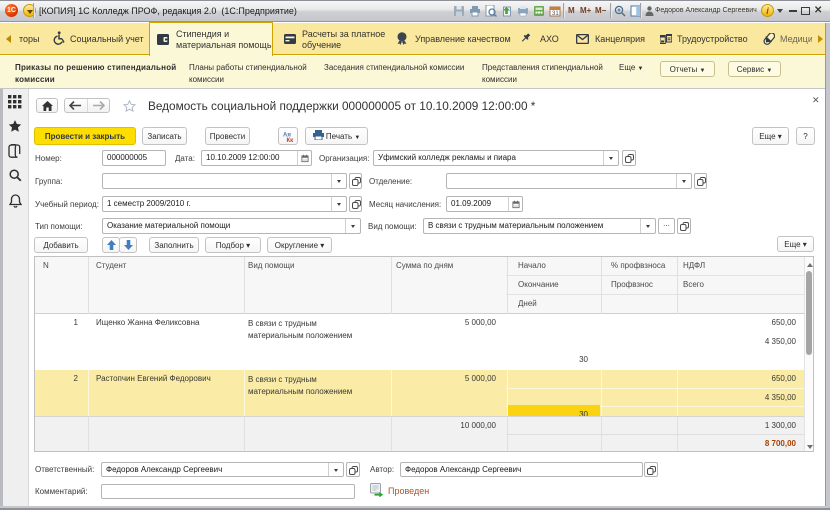 Image resolution: width=830 pixels, height=510 pixels. I want to click on svg-text: Кк, so click(289, 140).